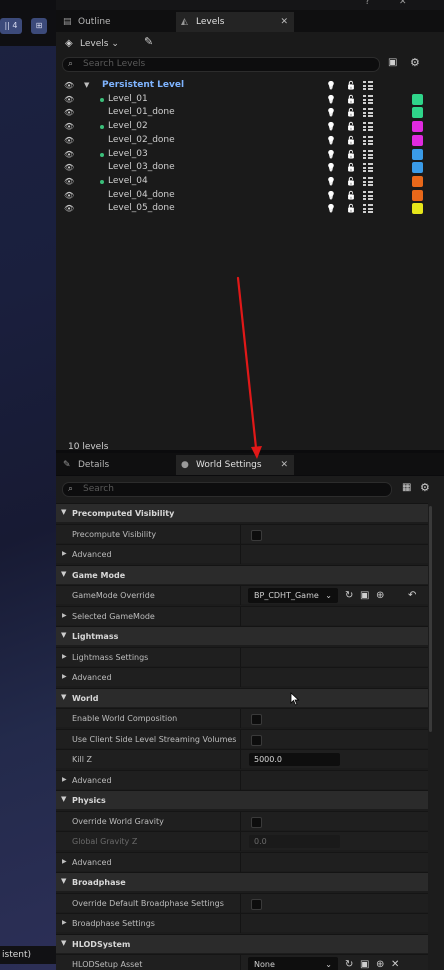 Image resolution: width=444 pixels, height=970 pixels. Describe the element at coordinates (235, 22) in the screenshot. I see `tab-levels: ◭ Levels ✕` at that location.